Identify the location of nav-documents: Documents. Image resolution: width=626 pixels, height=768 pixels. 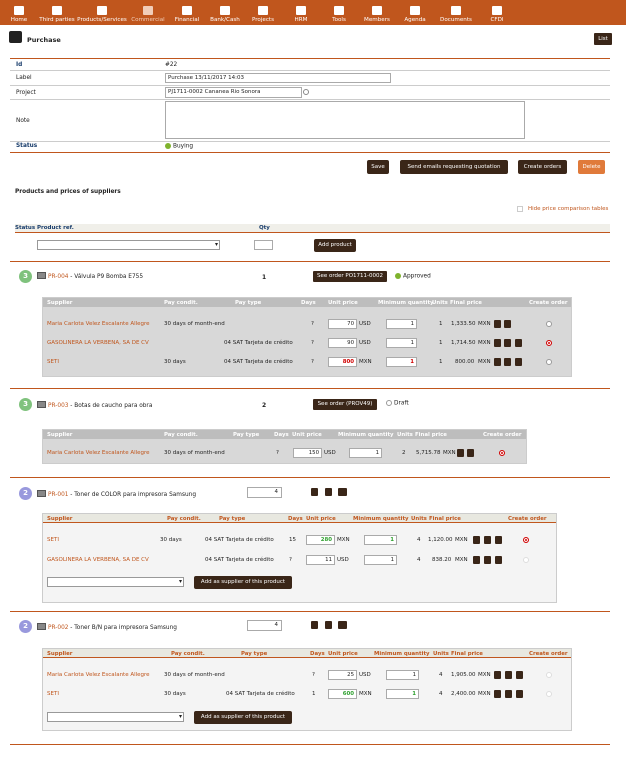
(456, 12).